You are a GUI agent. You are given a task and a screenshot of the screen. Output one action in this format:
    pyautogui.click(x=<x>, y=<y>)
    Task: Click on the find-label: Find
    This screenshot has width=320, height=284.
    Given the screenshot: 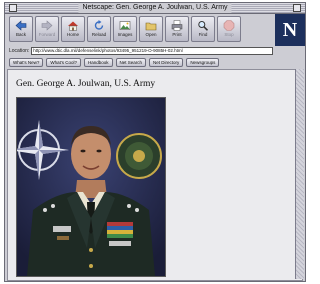 What is the action you would take?
    pyautogui.click(x=203, y=34)
    